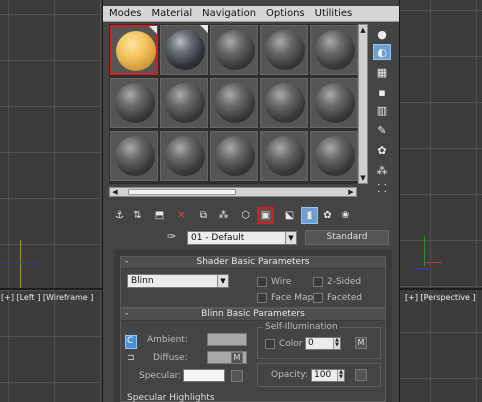  I want to click on specular-map-button, so click(237, 376).